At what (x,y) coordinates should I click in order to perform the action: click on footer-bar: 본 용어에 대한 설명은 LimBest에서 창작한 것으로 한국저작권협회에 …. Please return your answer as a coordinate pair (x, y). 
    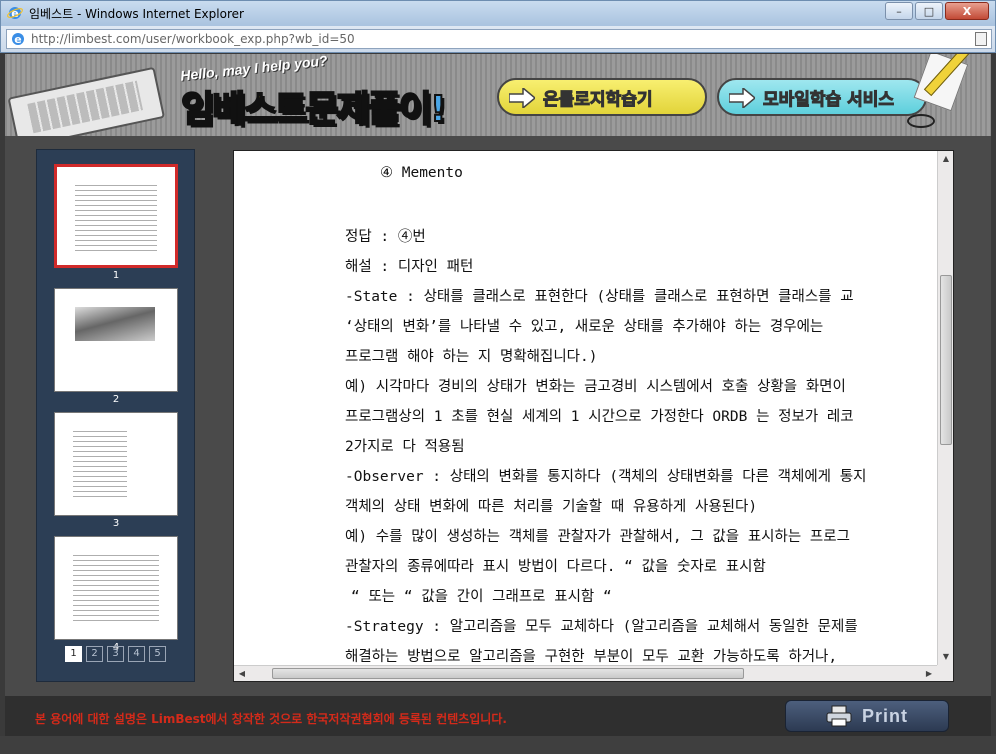
    Looking at the image, I should click on (498, 716).